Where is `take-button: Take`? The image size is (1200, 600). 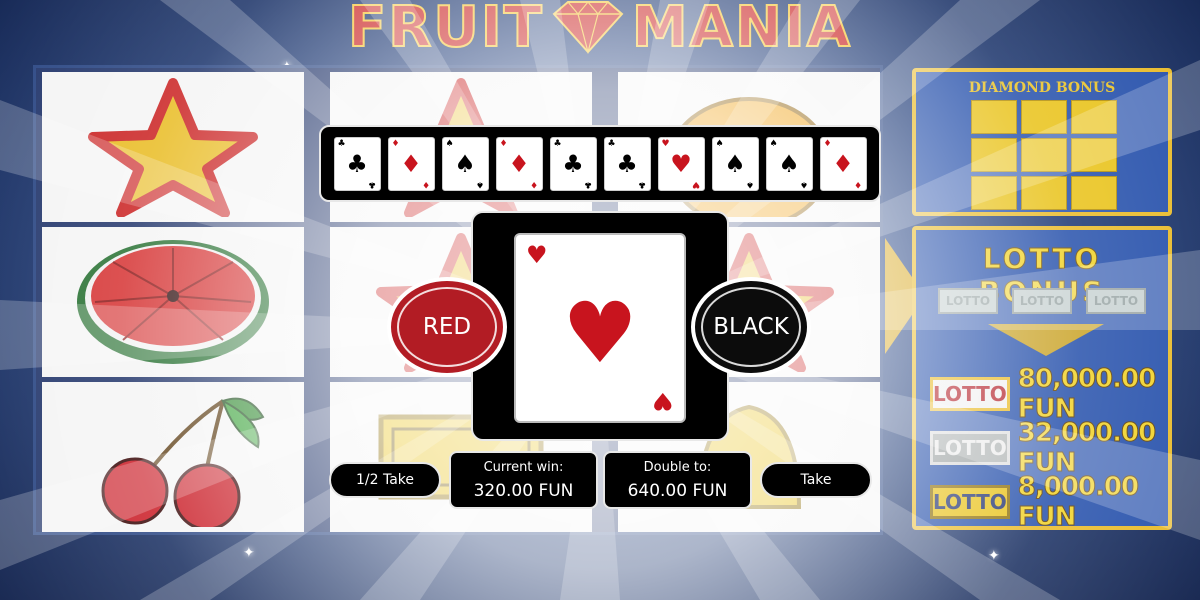 take-button: Take is located at coordinates (816, 480).